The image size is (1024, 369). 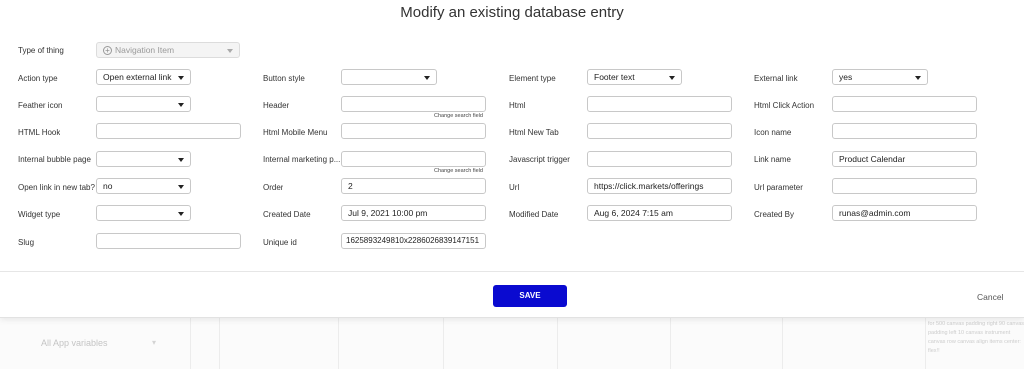 What do you see at coordinates (904, 159) in the screenshot?
I see `link-name-field: Product Calendar` at bounding box center [904, 159].